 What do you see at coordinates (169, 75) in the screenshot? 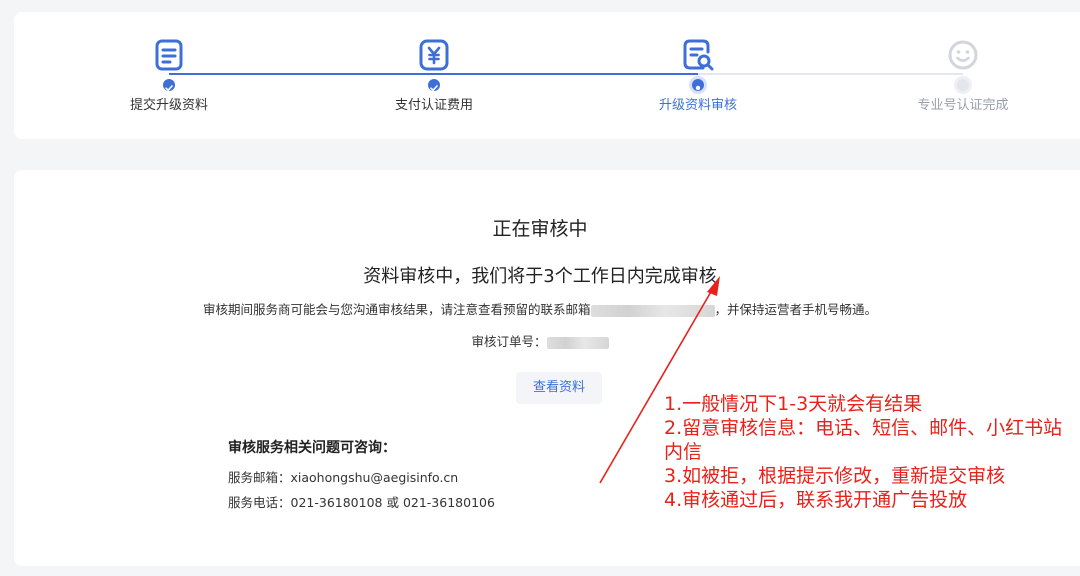
I see `step-submit-materials: 提交升级资料` at bounding box center [169, 75].